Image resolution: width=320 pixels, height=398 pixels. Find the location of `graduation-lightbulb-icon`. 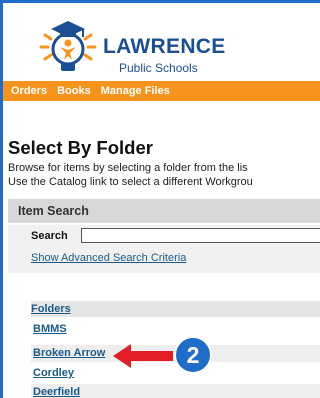

graduation-lightbulb-icon is located at coordinates (68, 46).